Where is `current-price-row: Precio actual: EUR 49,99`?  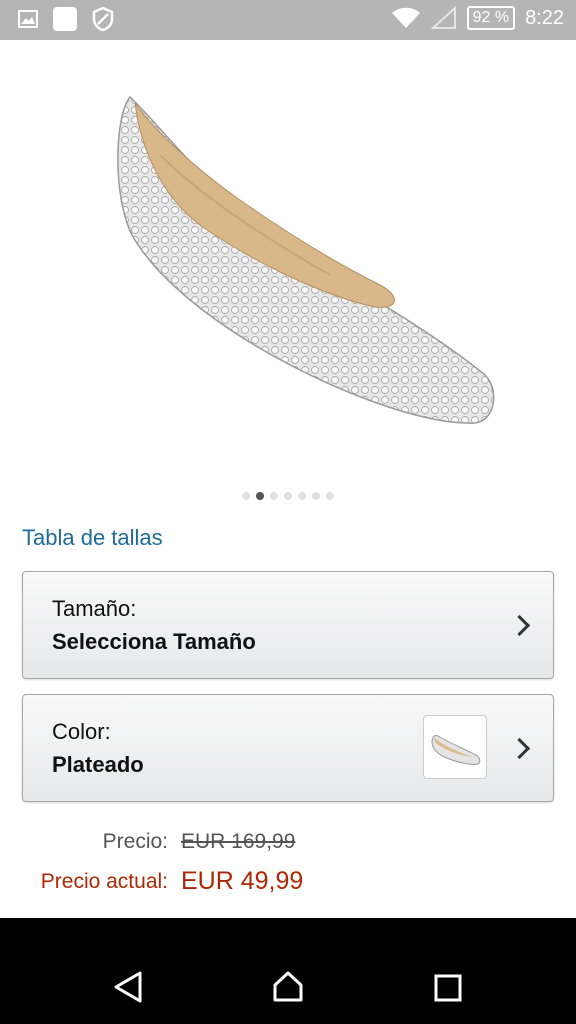 current-price-row: Precio actual: EUR 49,99 is located at coordinates (288, 886).